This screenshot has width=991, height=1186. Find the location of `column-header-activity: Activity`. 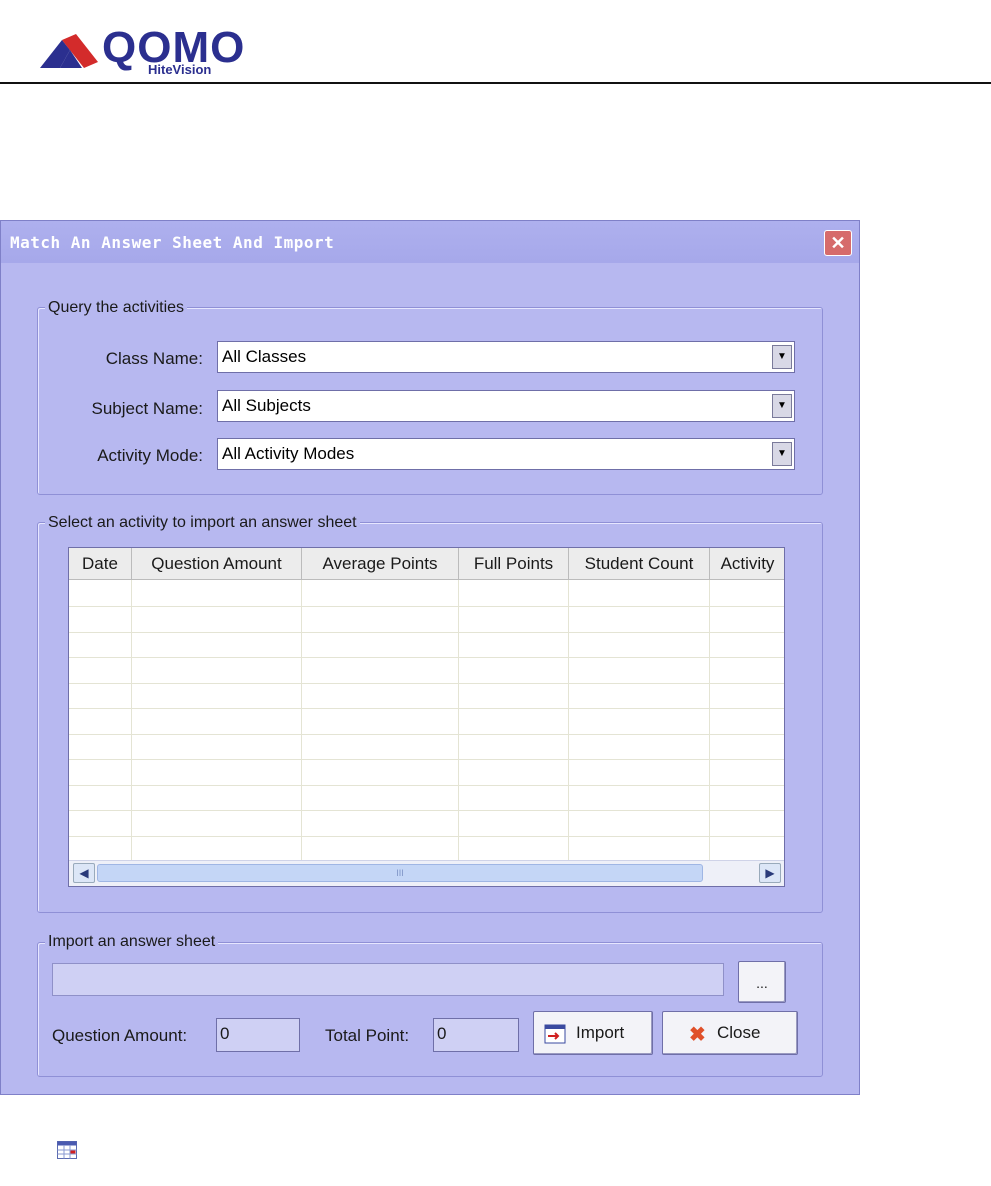

column-header-activity: Activity is located at coordinates (747, 564).